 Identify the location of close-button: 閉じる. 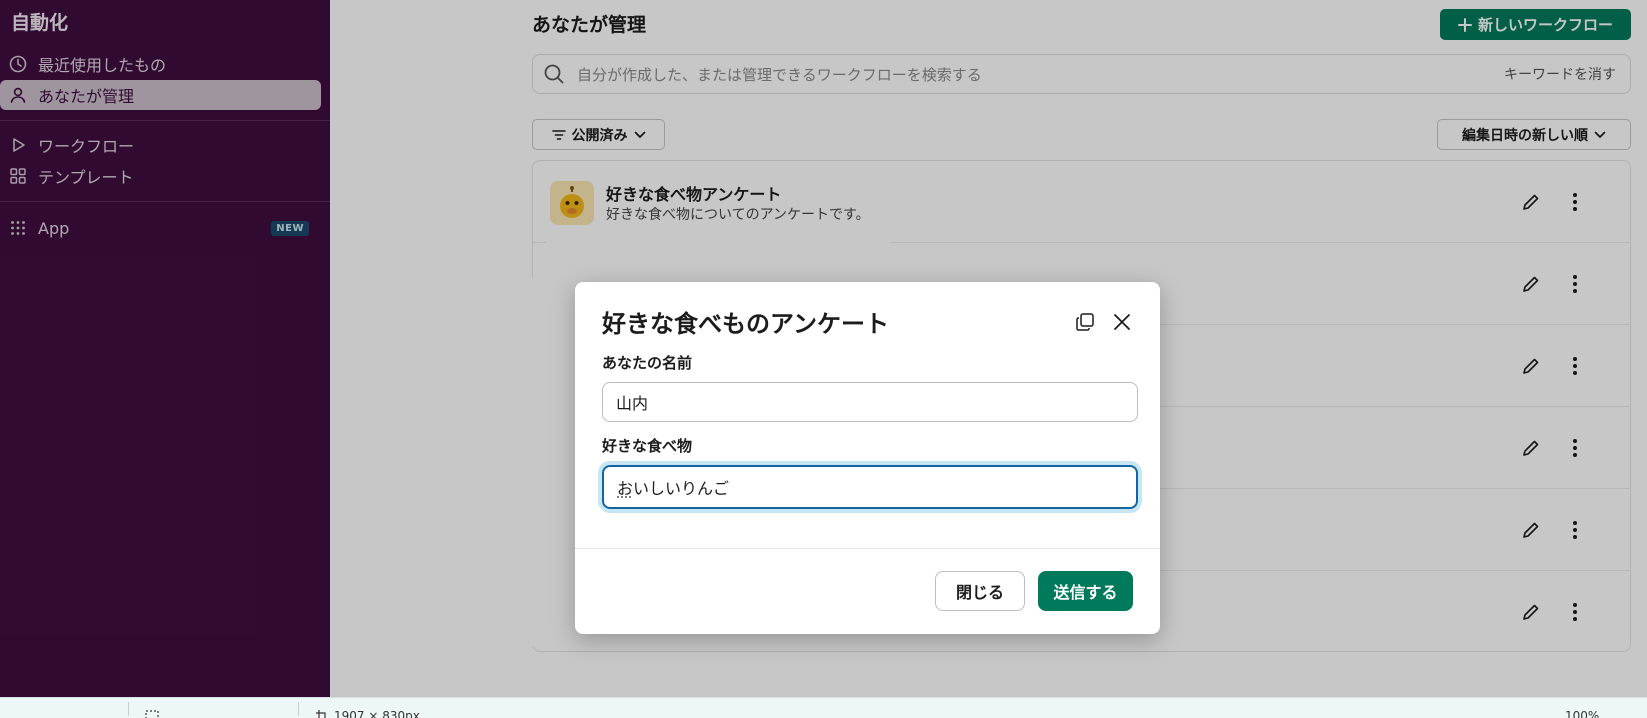
(980, 591).